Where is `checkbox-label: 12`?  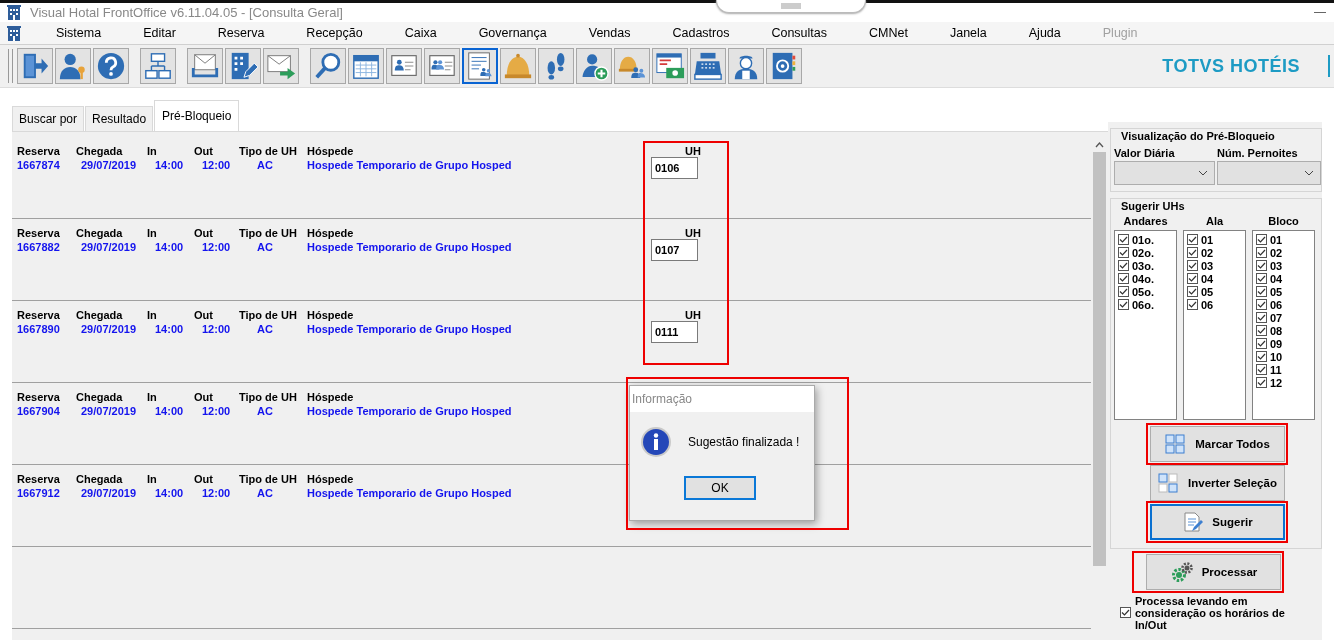
checkbox-label: 12 is located at coordinates (1276, 382).